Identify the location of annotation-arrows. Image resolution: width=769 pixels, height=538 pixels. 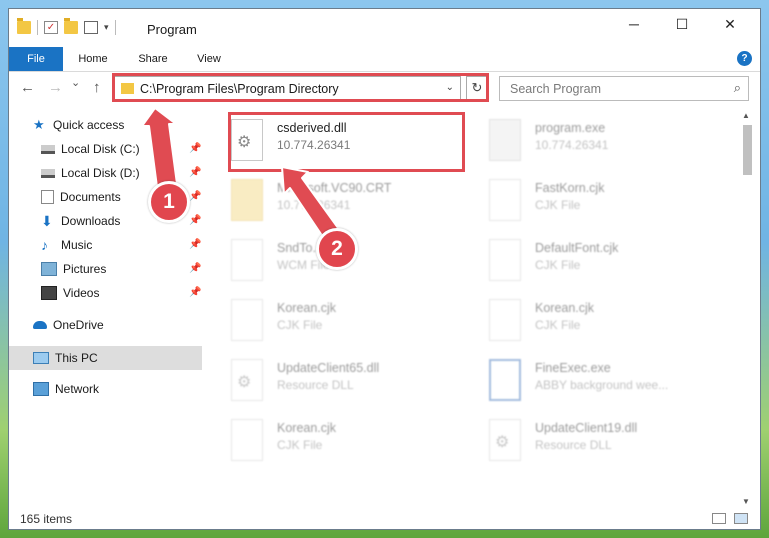
(241, 175).